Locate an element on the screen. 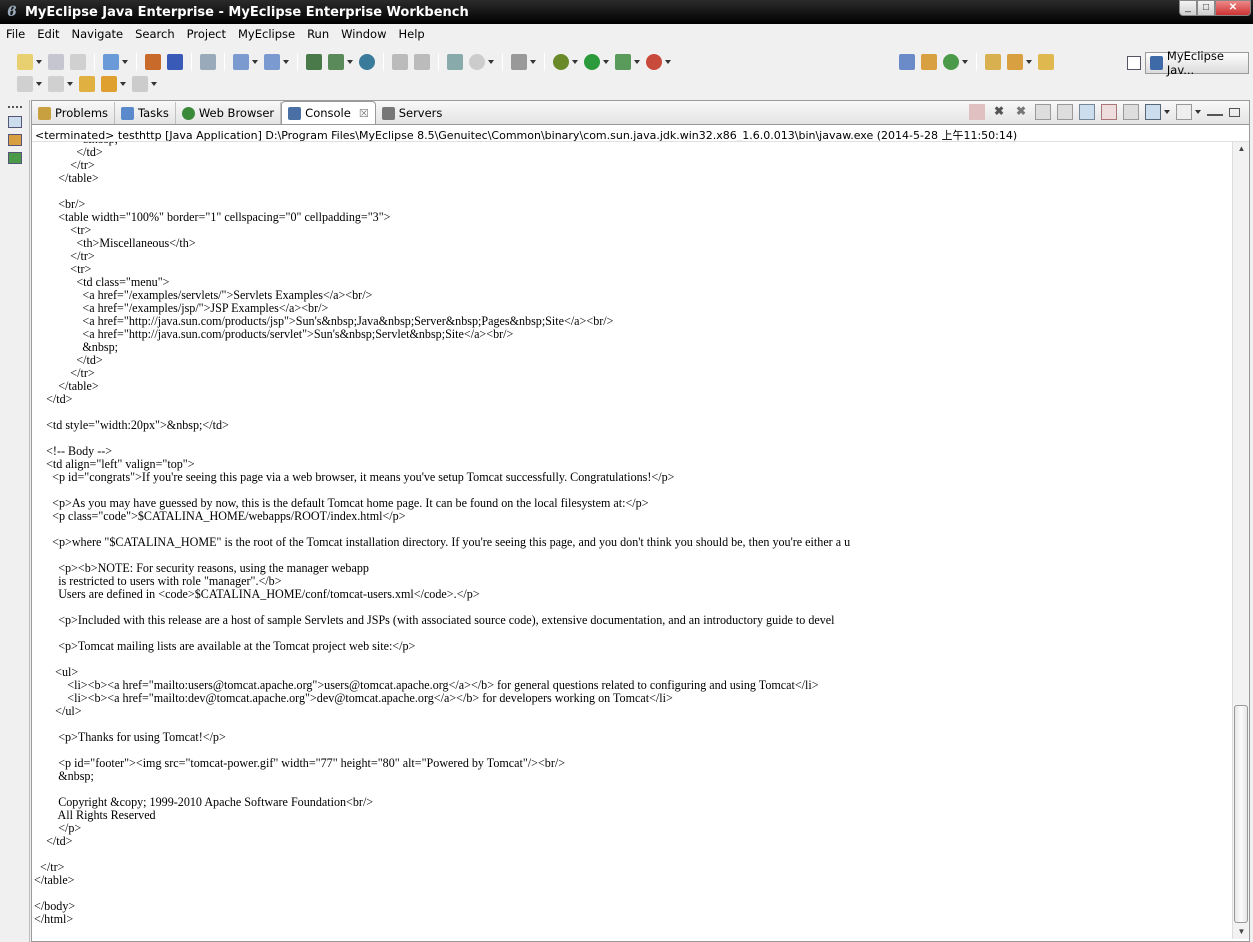  menu-project: Project is located at coordinates (206, 34).